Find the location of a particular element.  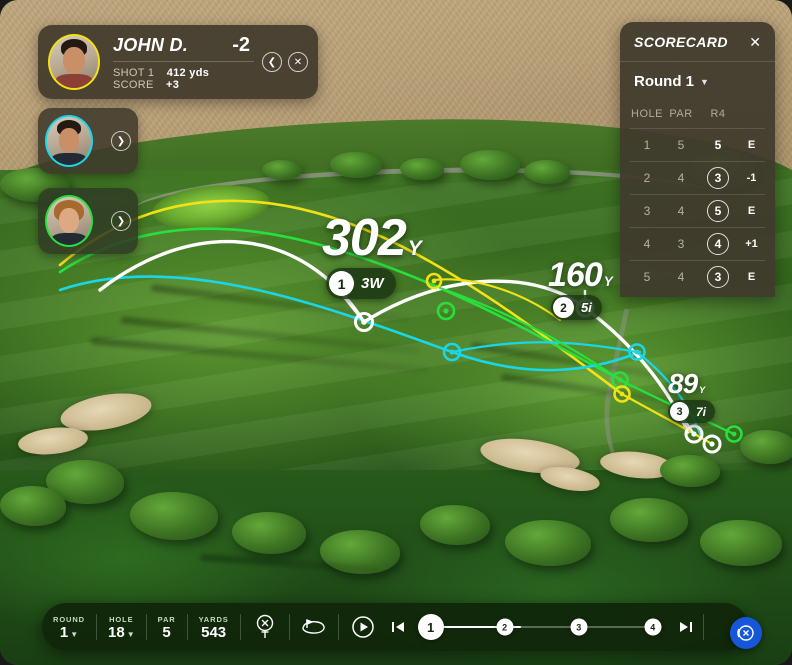

player-card-2: ❯ is located at coordinates (88, 141).